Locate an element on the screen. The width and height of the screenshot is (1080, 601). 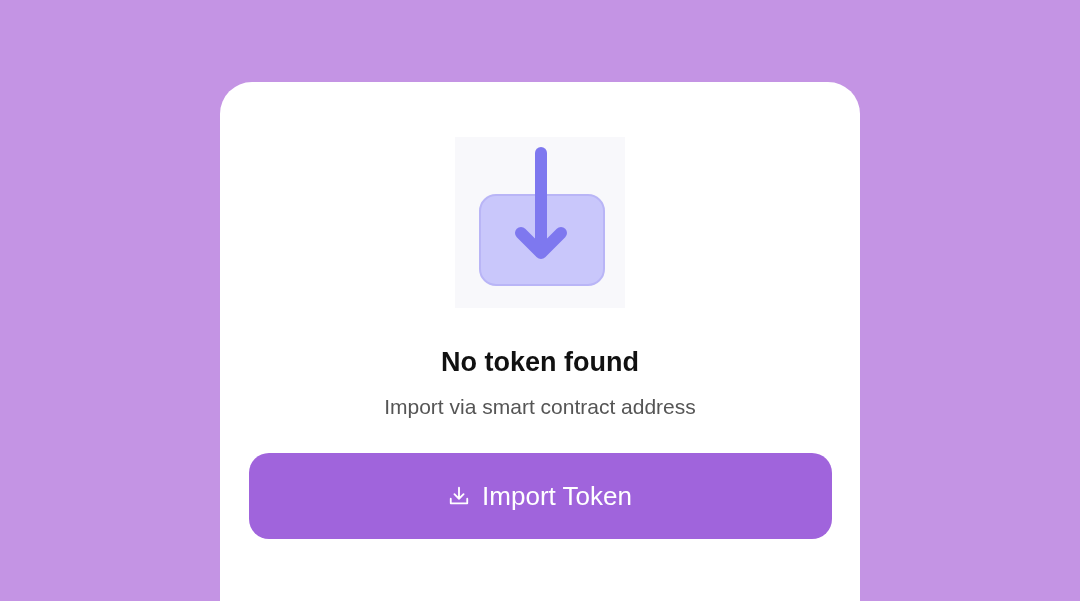
download-icon is located at coordinates (459, 496).